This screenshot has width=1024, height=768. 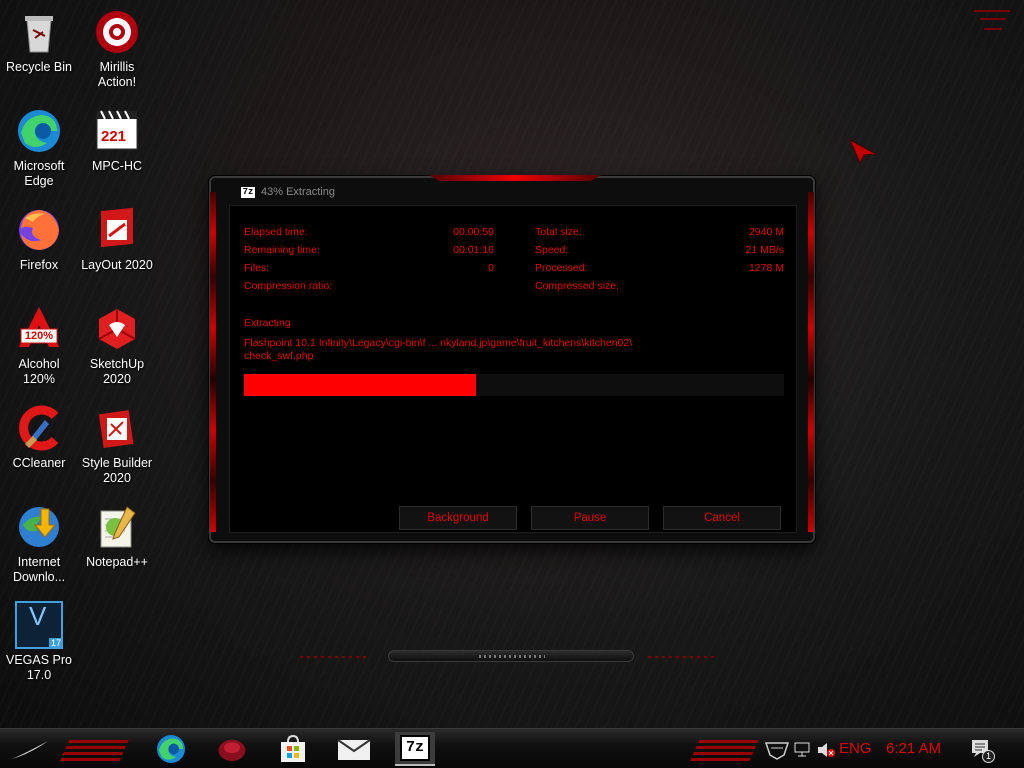 What do you see at coordinates (558, 232) in the screenshot?
I see `total-size-label: Total size:` at bounding box center [558, 232].